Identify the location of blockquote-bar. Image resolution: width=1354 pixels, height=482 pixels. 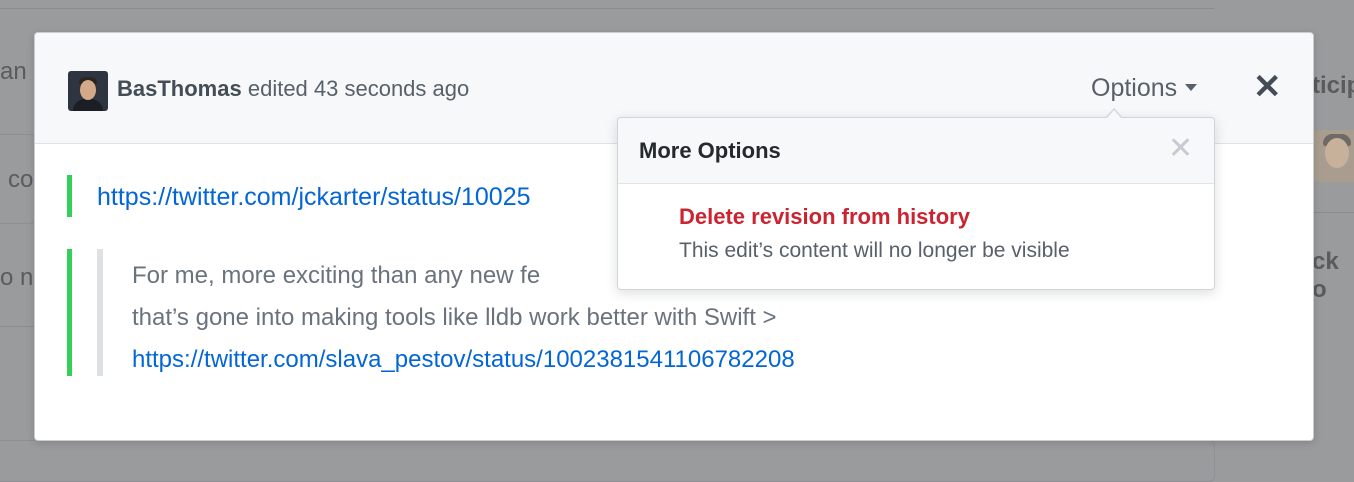
(100, 312).